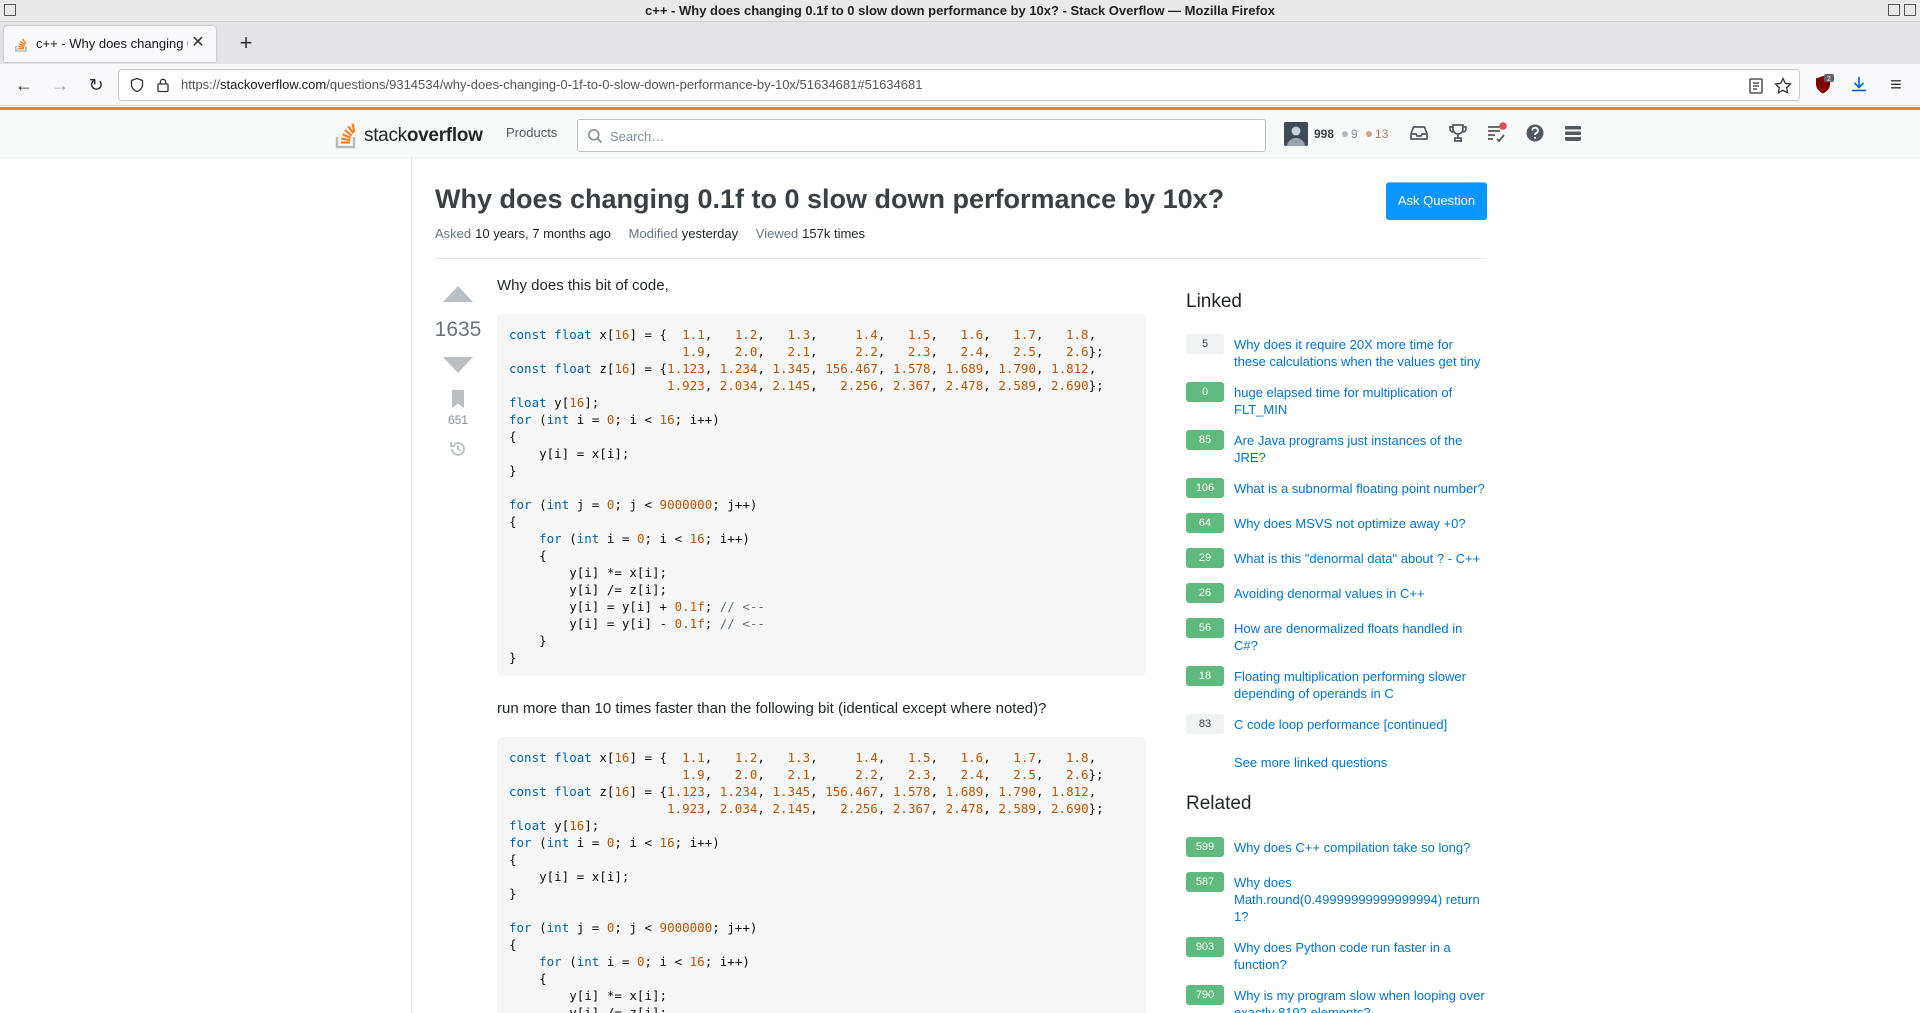 This screenshot has height=1013, width=1920. I want to click on help-icon, so click(1535, 133).